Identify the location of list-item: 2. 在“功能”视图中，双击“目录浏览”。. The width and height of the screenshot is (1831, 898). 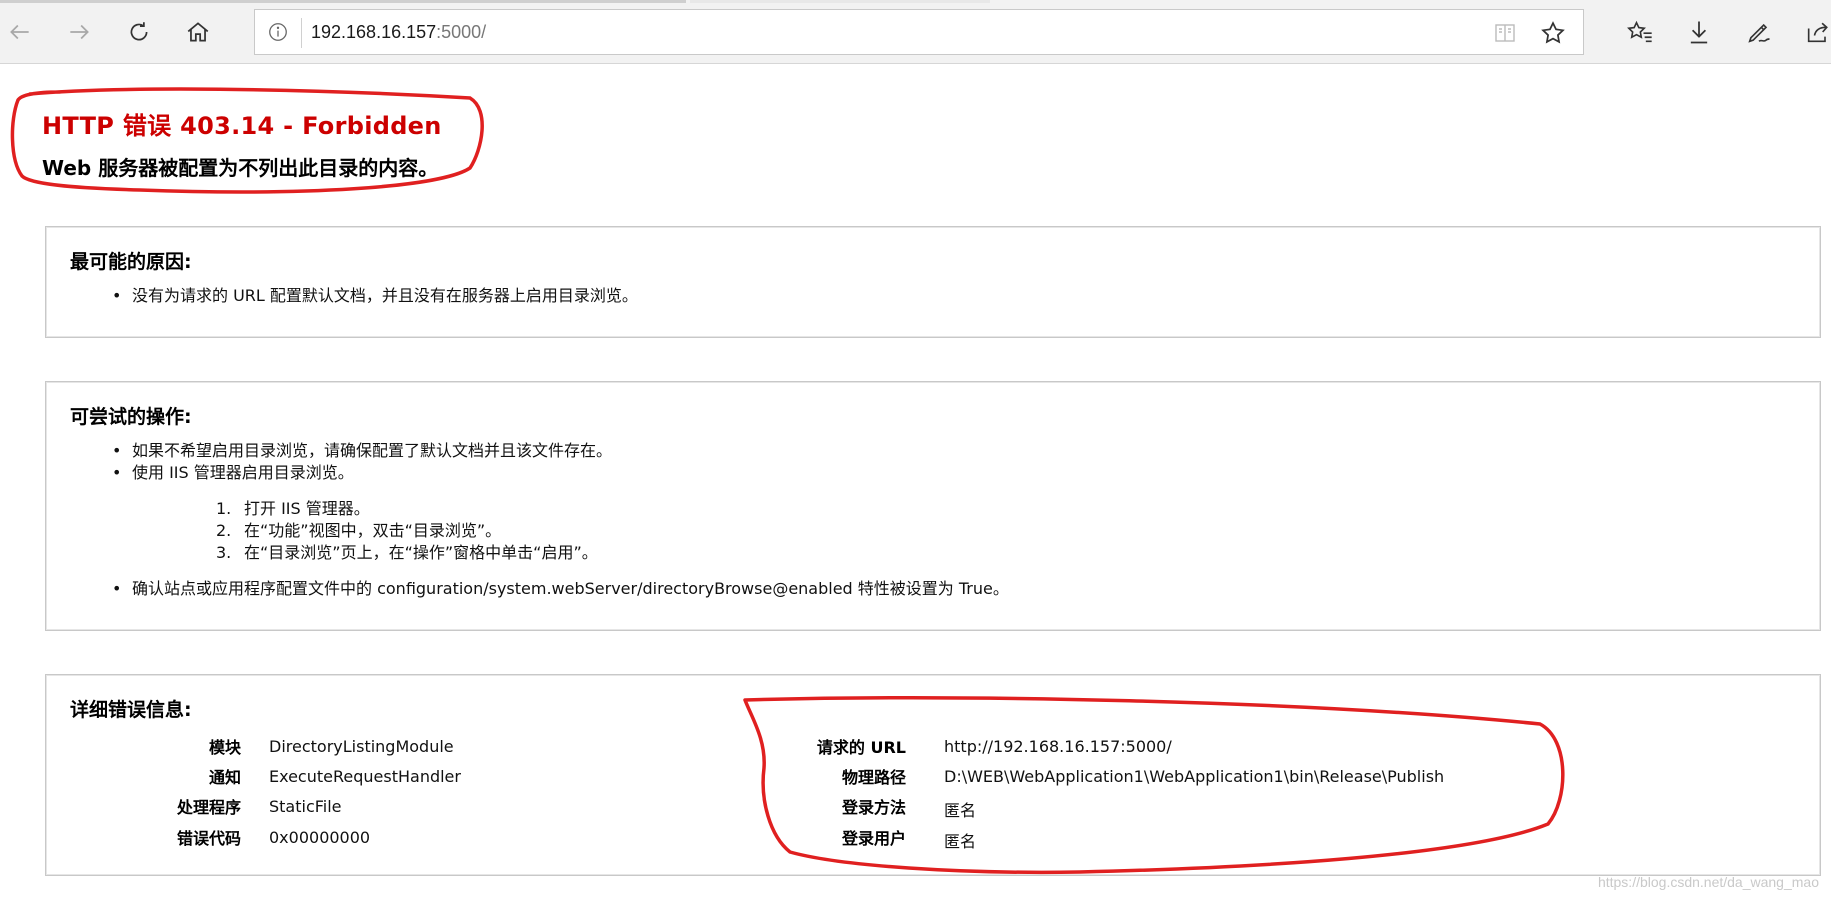
(407, 531).